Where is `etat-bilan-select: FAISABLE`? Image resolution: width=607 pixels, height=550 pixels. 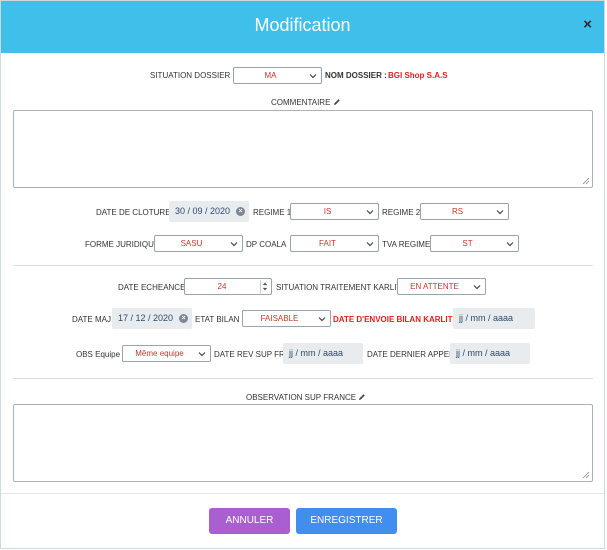
etat-bilan-select: FAISABLE is located at coordinates (286, 318).